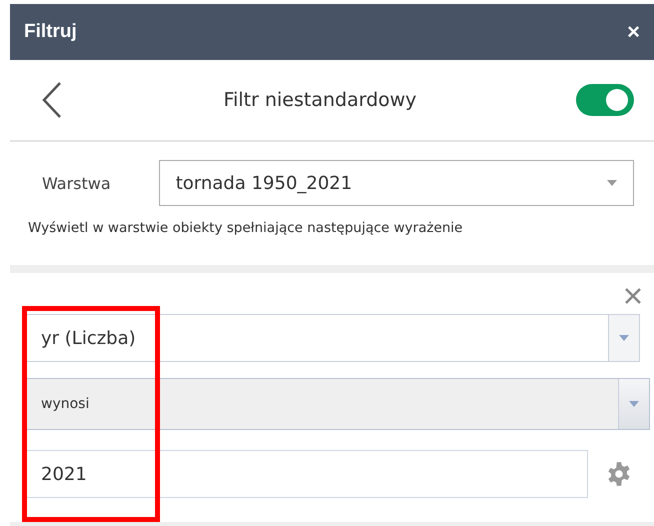  I want to click on close-button: ×, so click(633, 32).